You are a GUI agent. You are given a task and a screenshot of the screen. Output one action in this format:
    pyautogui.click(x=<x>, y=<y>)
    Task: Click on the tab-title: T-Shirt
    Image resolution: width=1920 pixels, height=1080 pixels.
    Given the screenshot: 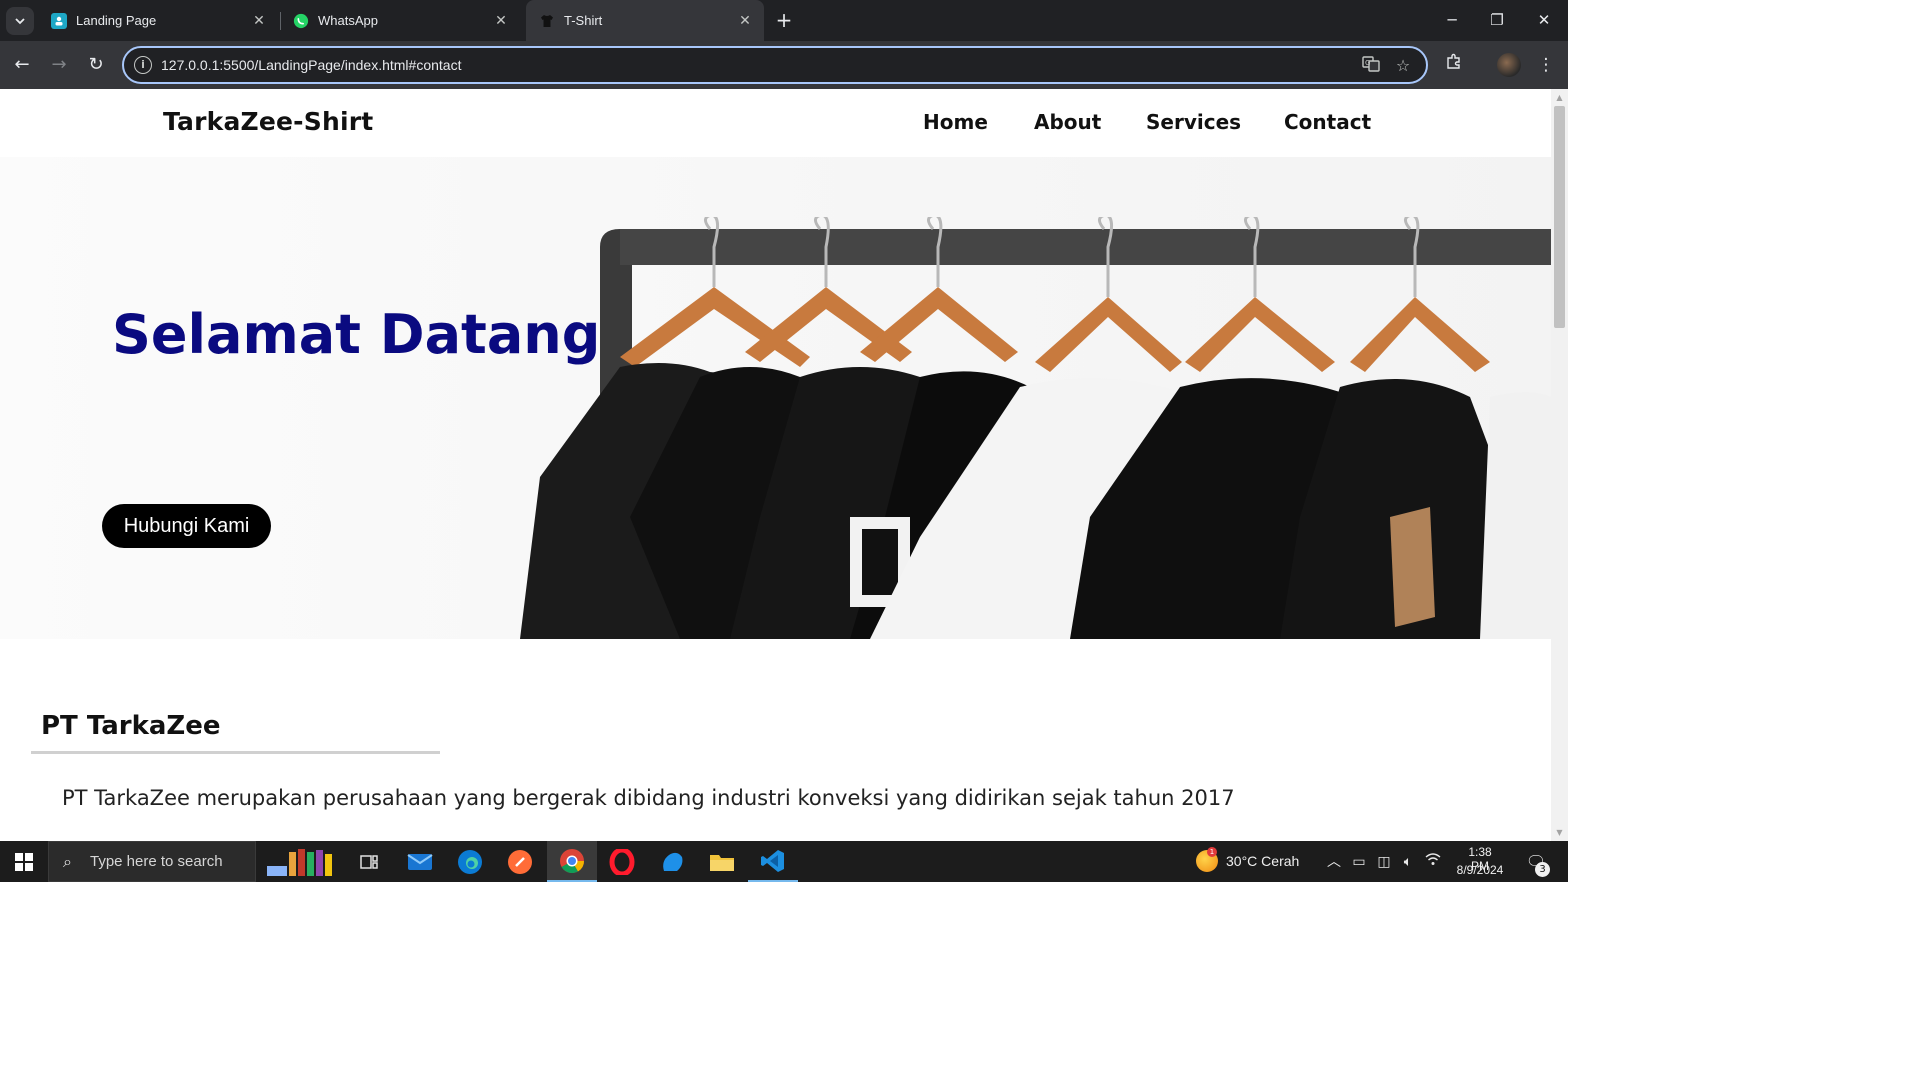 What is the action you would take?
    pyautogui.click(x=583, y=20)
    